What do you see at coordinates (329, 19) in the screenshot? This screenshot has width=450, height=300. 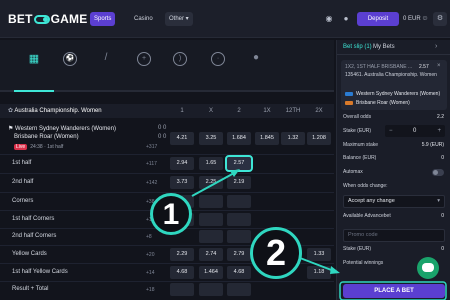 I see `android-icon: ◉` at bounding box center [329, 19].